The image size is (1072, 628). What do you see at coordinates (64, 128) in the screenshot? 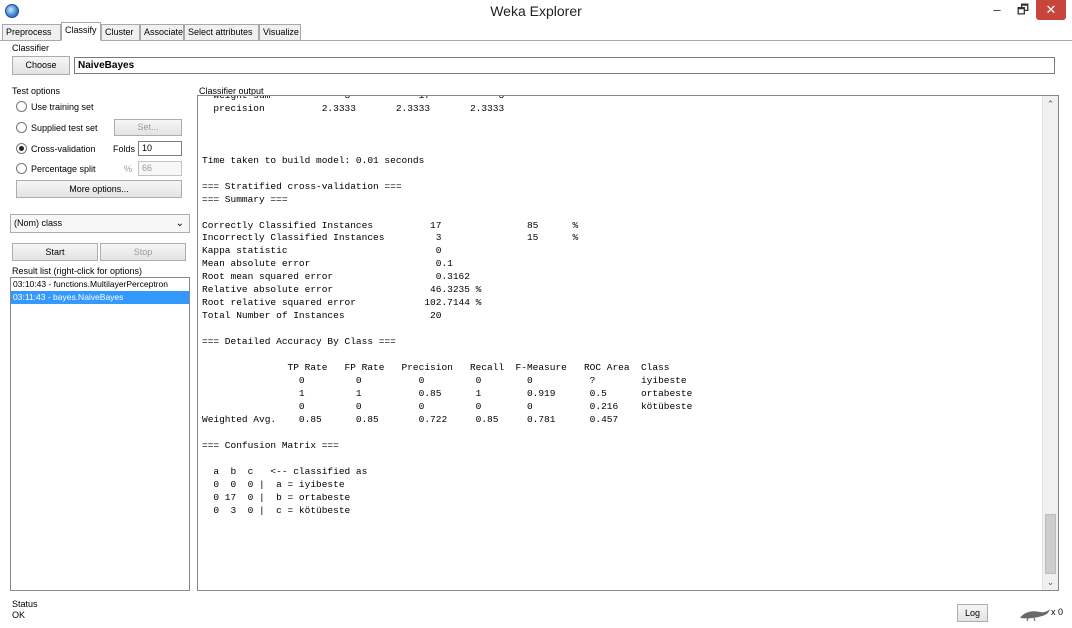
I see `supplied-test-set-label: Supplied test set` at bounding box center [64, 128].